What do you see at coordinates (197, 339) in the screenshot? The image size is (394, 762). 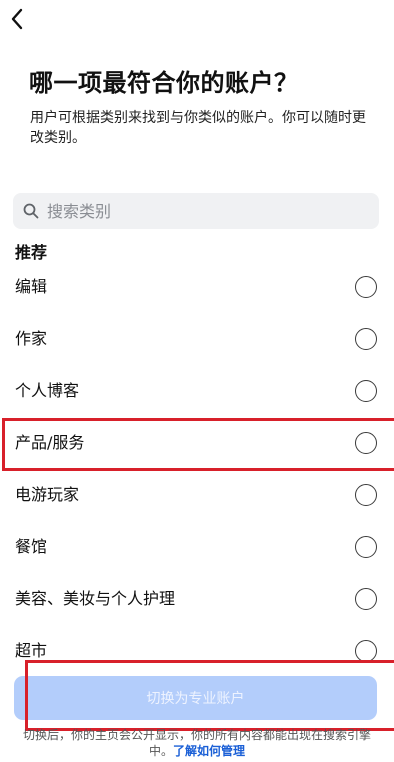 I see `category-item-writer: 作家` at bounding box center [197, 339].